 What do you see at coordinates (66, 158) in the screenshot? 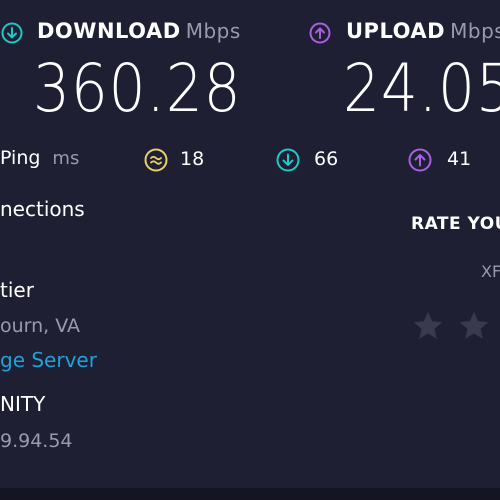
I see `ping-unit: ms` at bounding box center [66, 158].